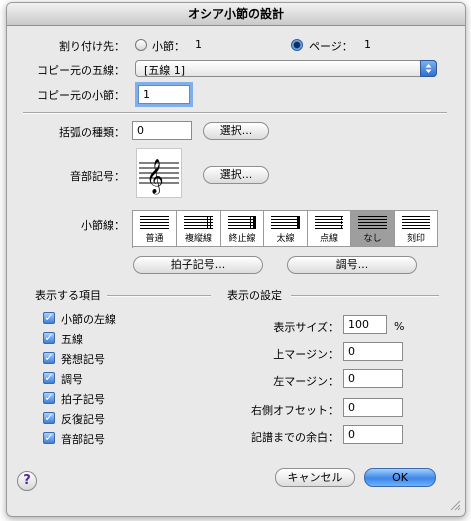 This screenshot has width=471, height=521. I want to click on checkbox-label: 小節の左線, so click(88, 319).